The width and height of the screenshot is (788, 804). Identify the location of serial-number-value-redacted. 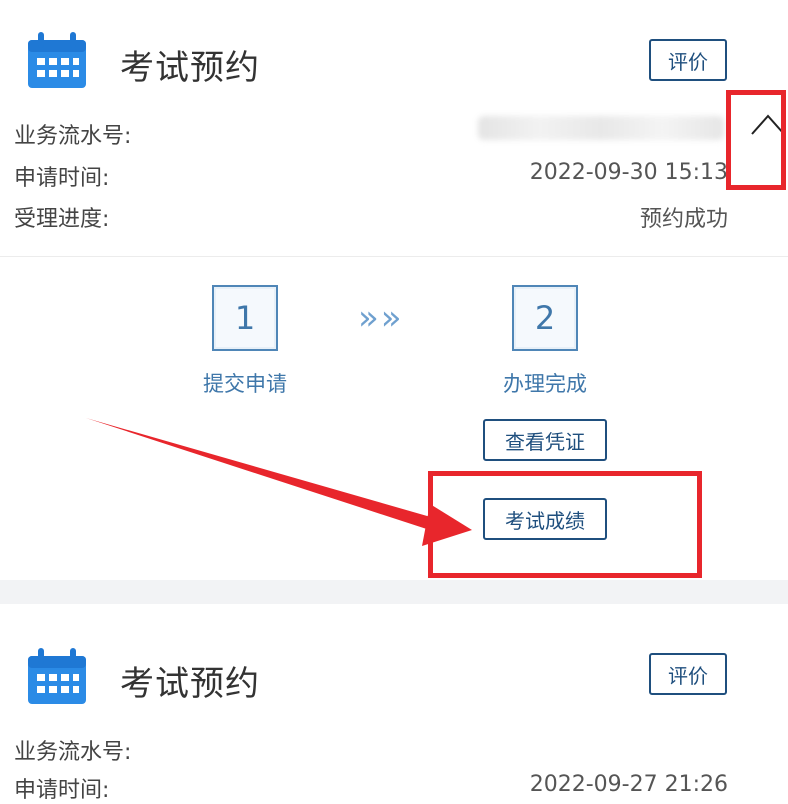
(601, 128).